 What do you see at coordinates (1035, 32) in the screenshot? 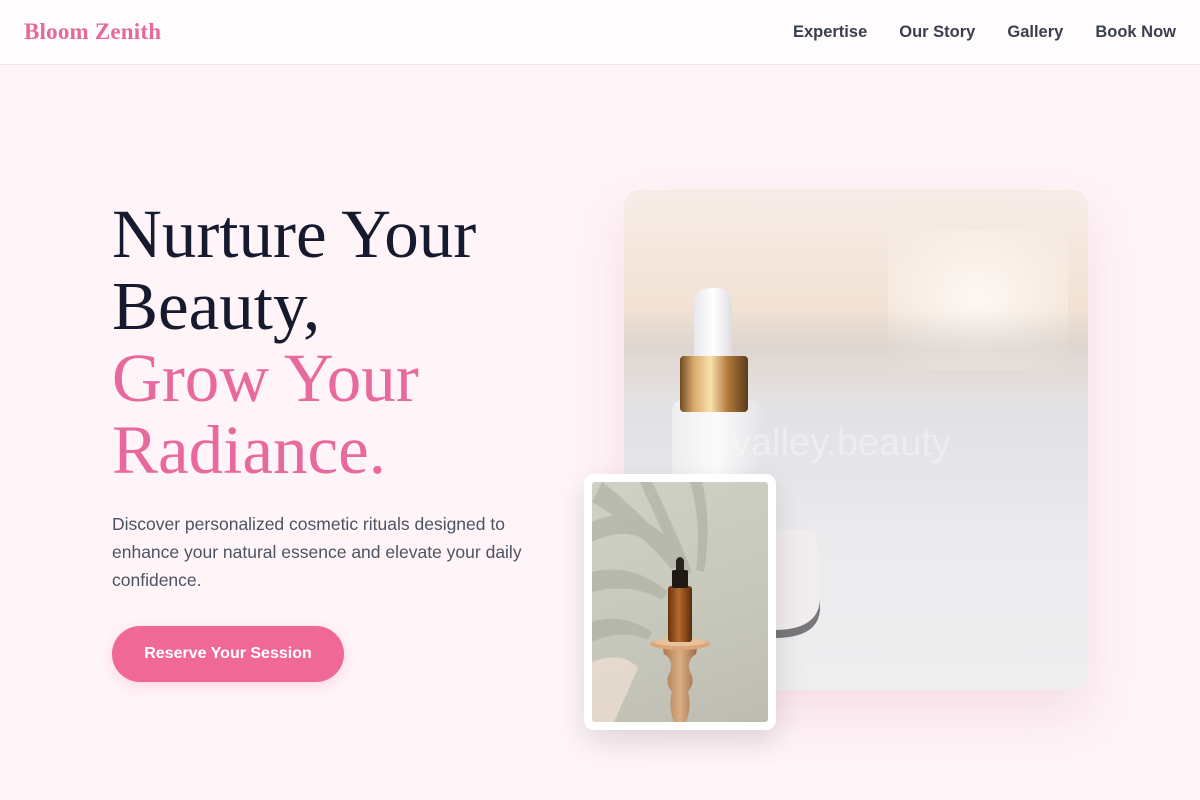
I see `nav-link-gallery: Gallery` at bounding box center [1035, 32].